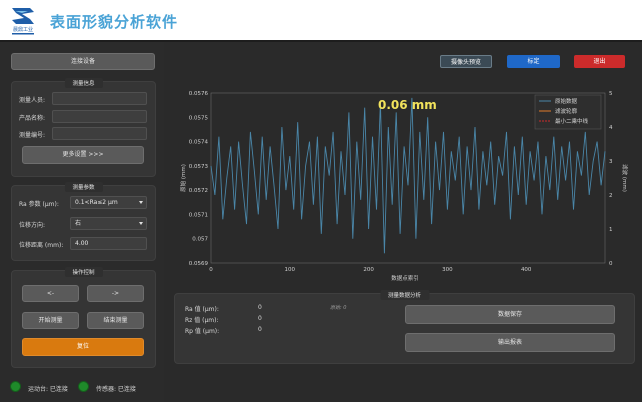 This screenshot has height=402, width=642. I want to click on product-name-label: 产品名称:, so click(32, 118).